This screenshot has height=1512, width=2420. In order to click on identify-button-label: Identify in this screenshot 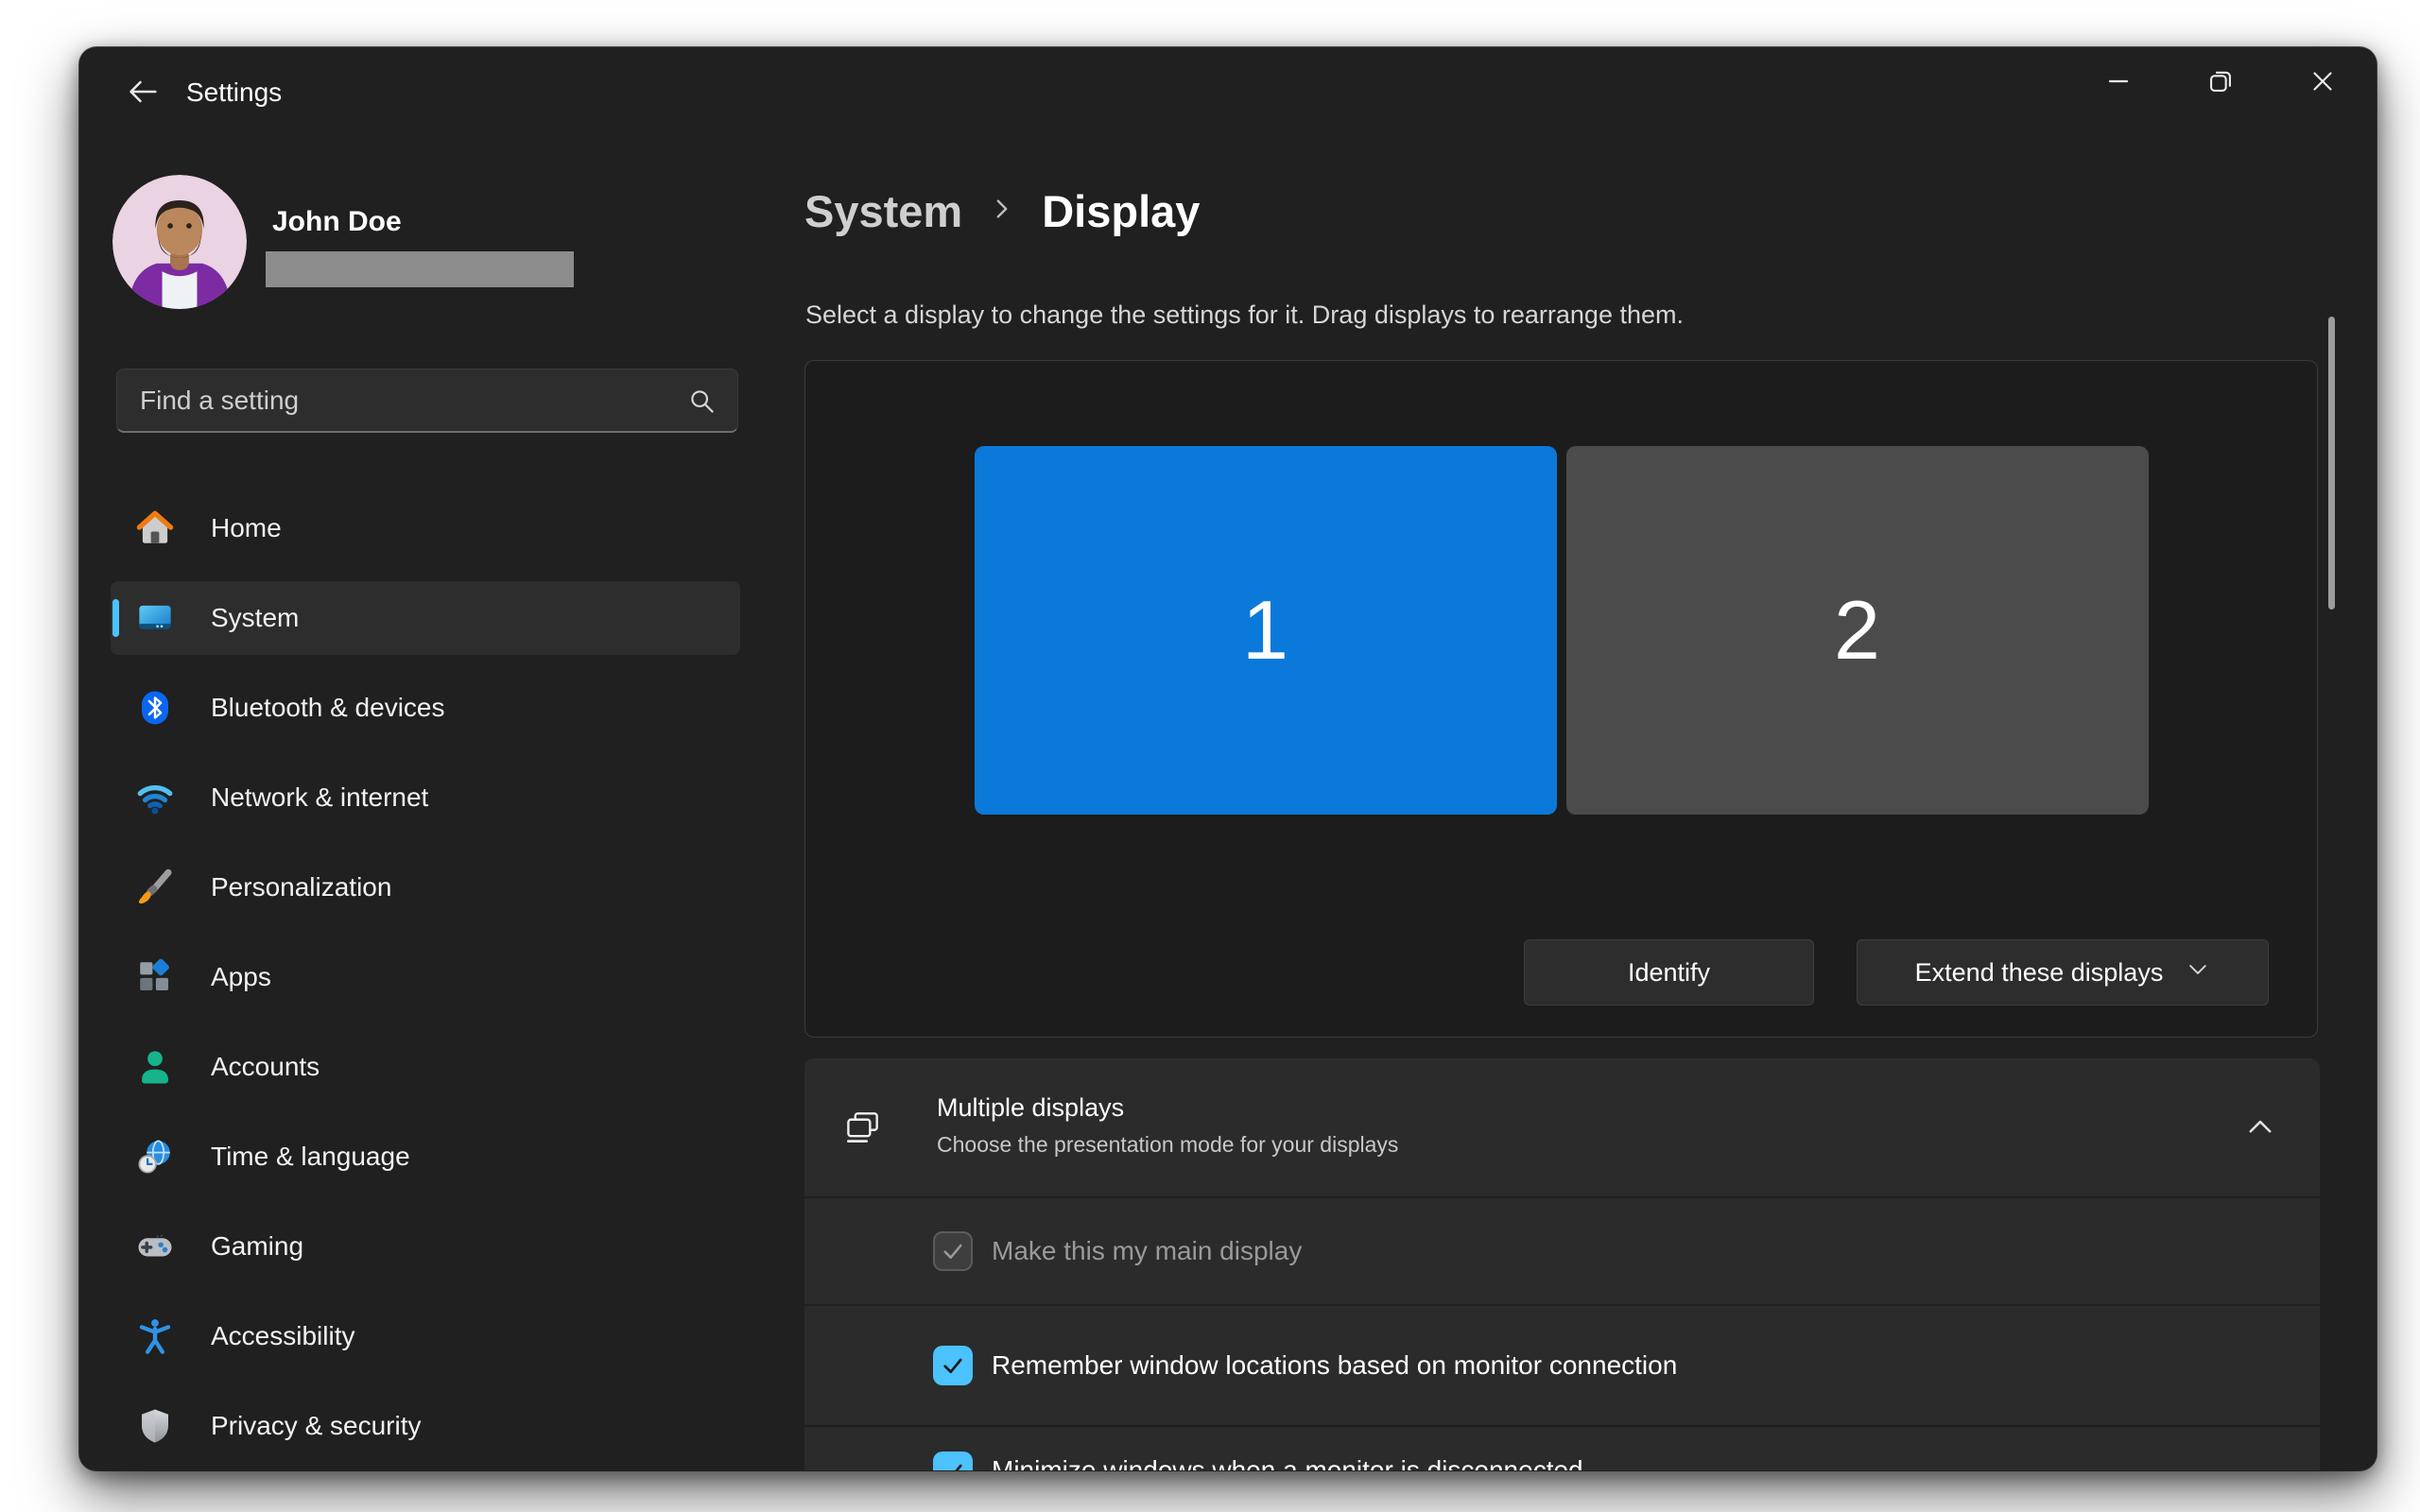, I will do `click(1669, 972)`.